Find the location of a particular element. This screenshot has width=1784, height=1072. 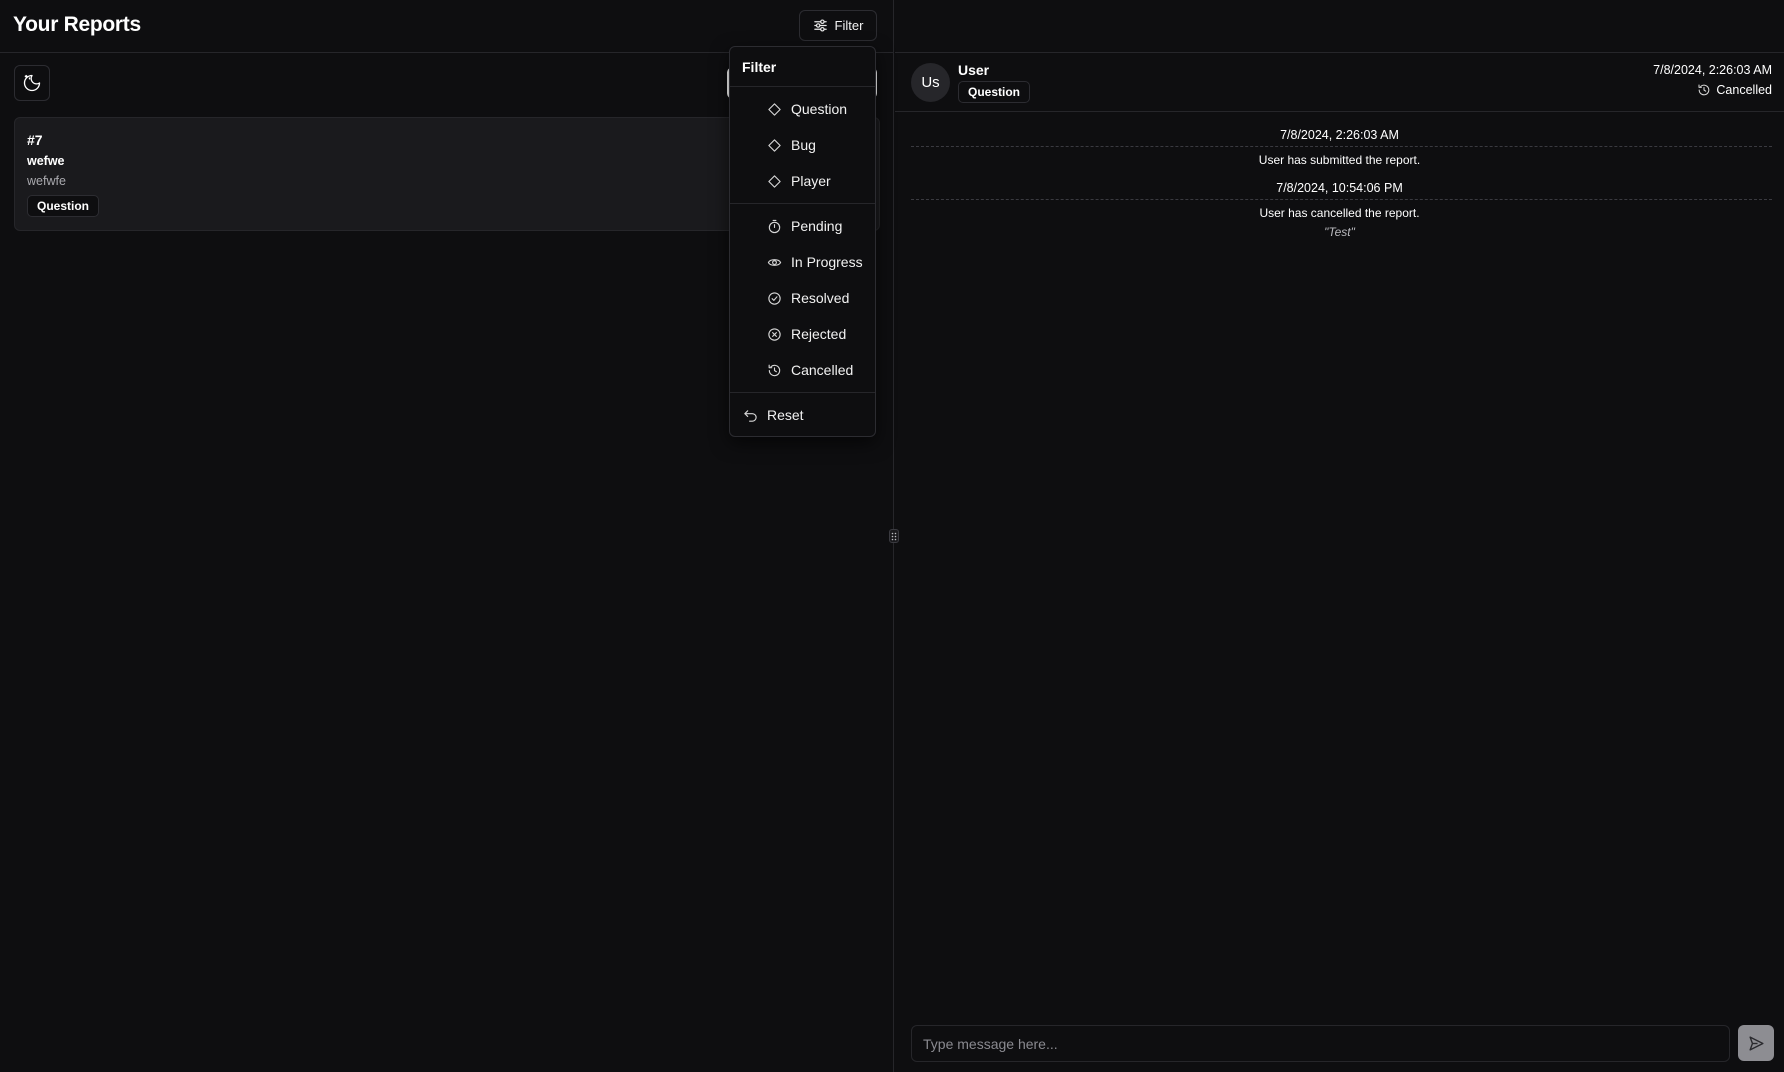

send-button is located at coordinates (1756, 1043).